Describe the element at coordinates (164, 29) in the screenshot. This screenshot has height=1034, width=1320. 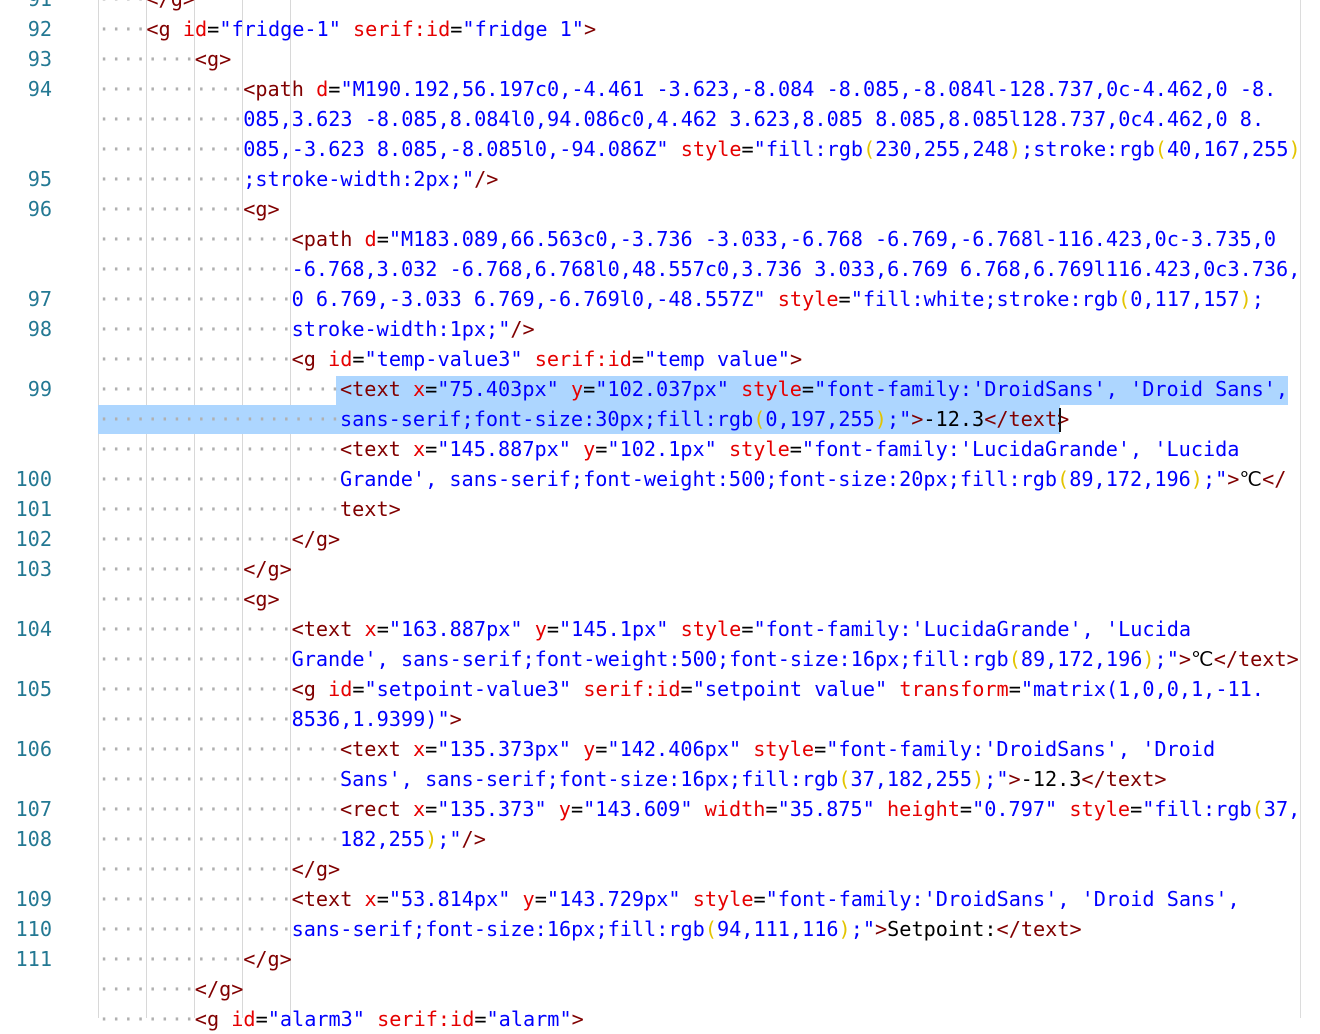
I see `code-token: <g` at that location.